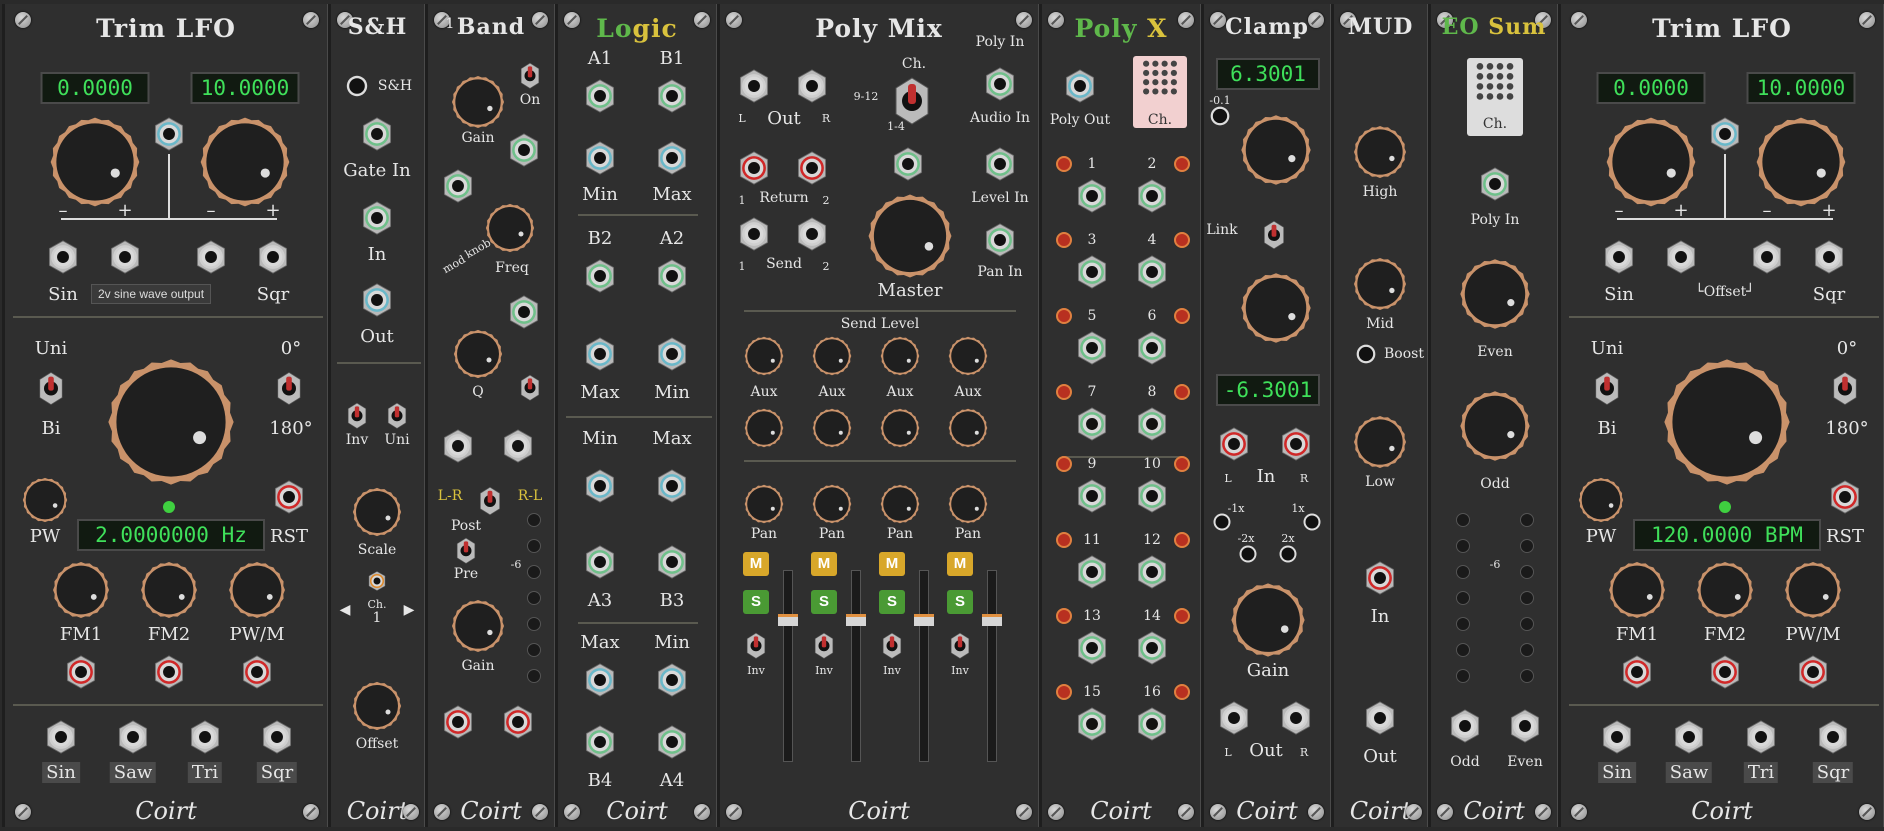  I want to click on b1-jack, so click(672, 96).